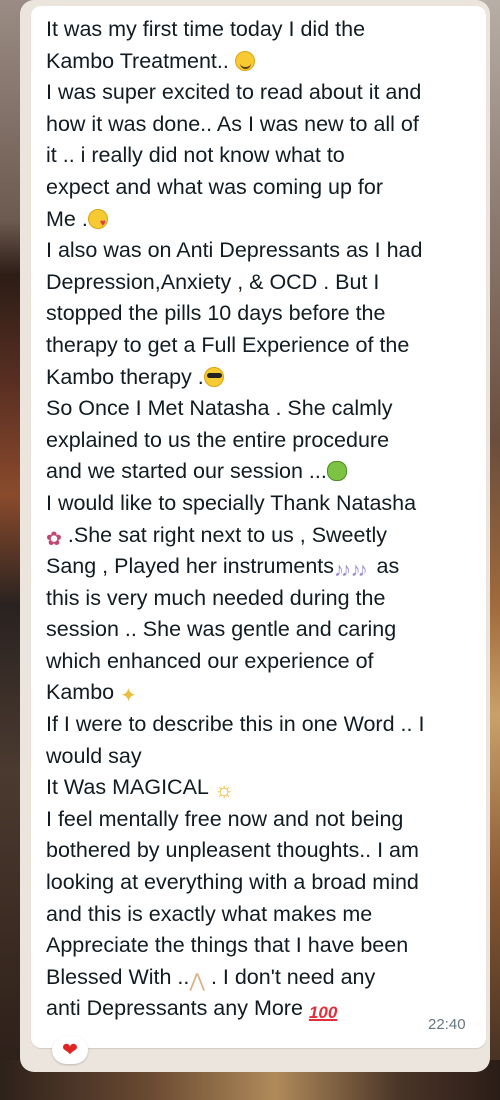 Image resolution: width=500 pixels, height=1100 pixels. What do you see at coordinates (97, 223) in the screenshot?
I see `smiling-face-with-hearts-icon` at bounding box center [97, 223].